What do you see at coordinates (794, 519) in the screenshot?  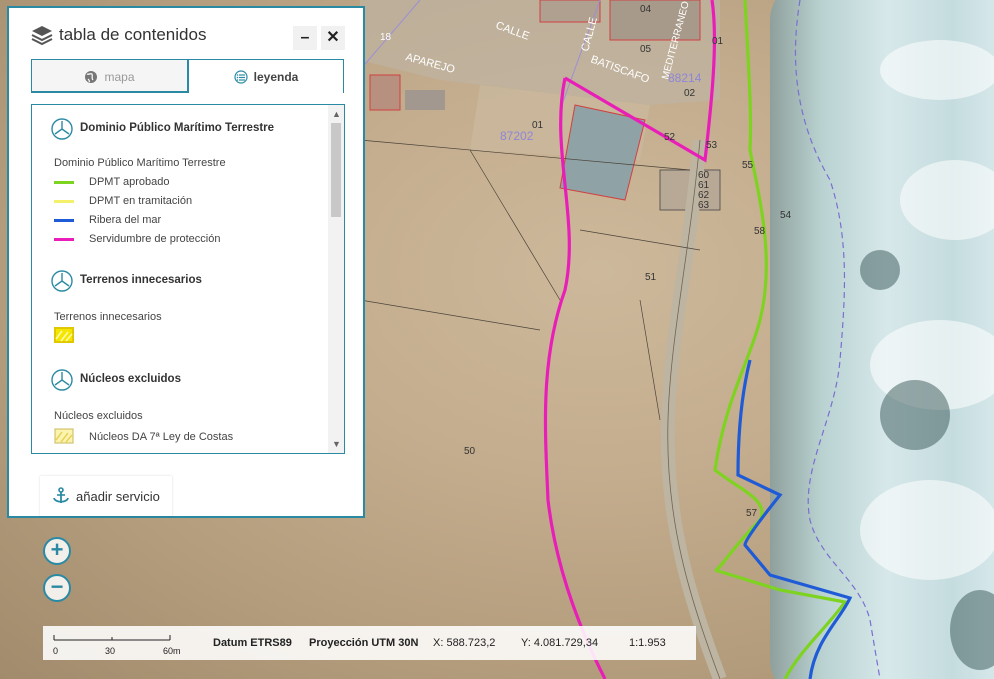 I see `ribera-line` at bounding box center [794, 519].